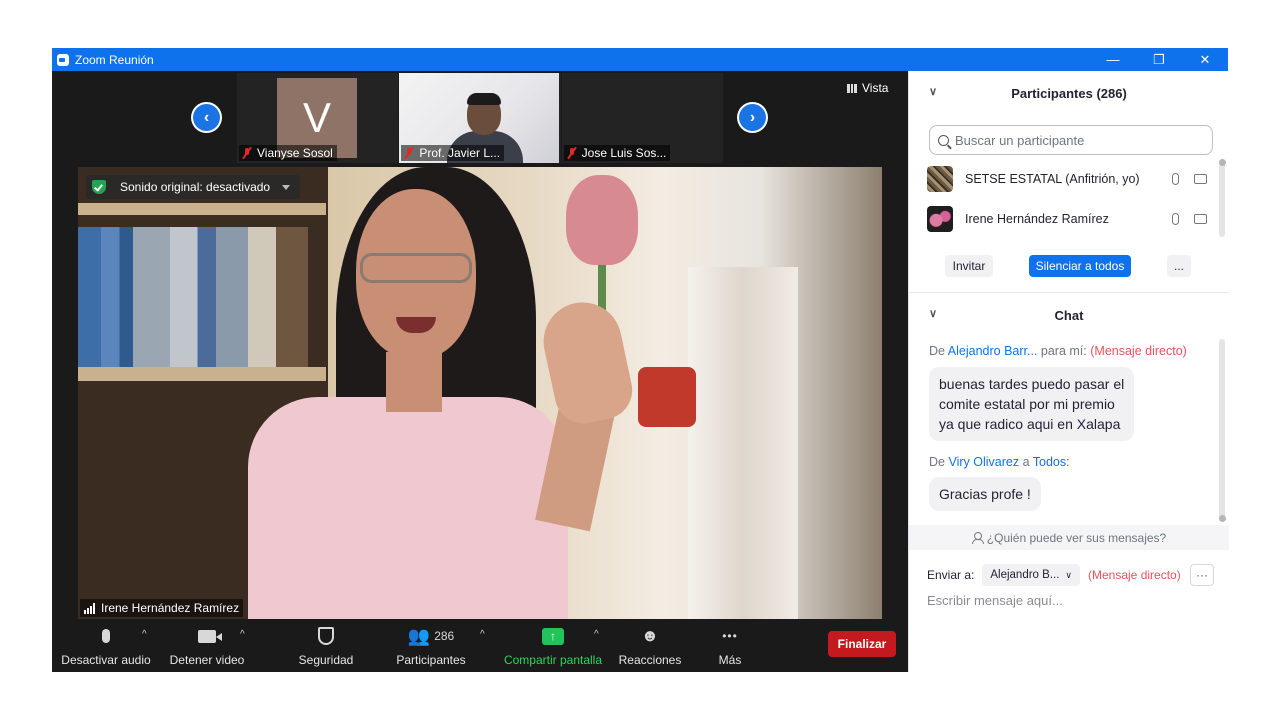 This screenshot has width=1280, height=720. What do you see at coordinates (977, 538) in the screenshot?
I see `person-icon` at bounding box center [977, 538].